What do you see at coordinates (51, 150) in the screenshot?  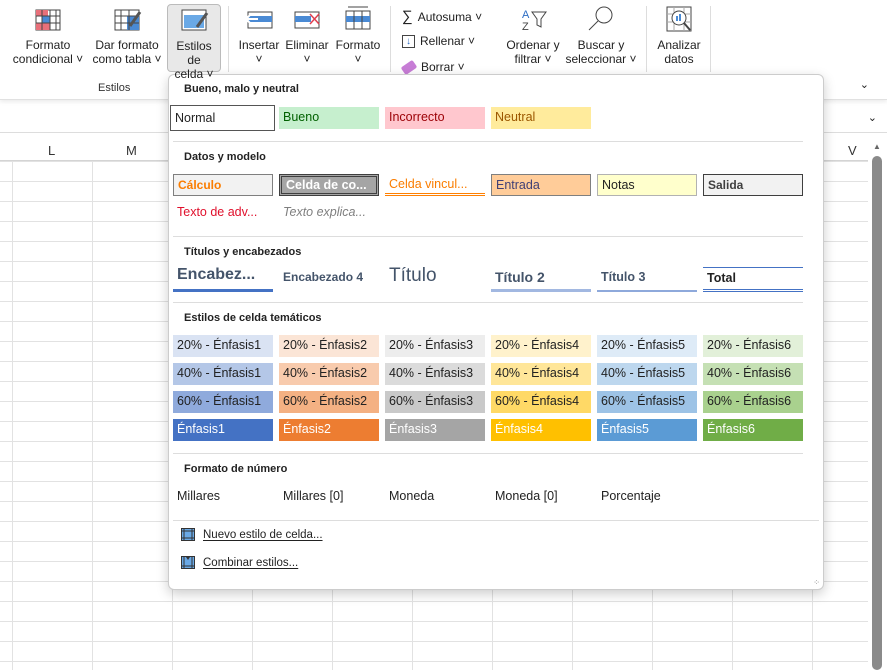 I see `column-header-l: L` at bounding box center [51, 150].